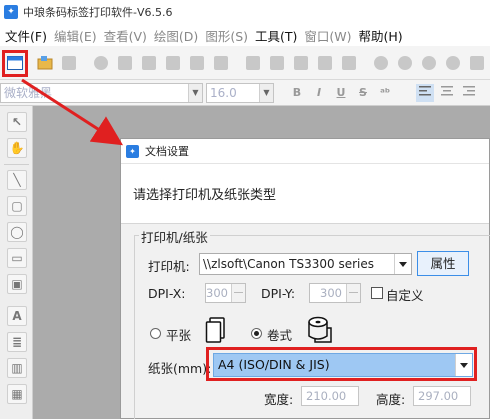 This screenshot has height=419, width=490. I want to click on rectangle-icon: ▭, so click(17, 258).